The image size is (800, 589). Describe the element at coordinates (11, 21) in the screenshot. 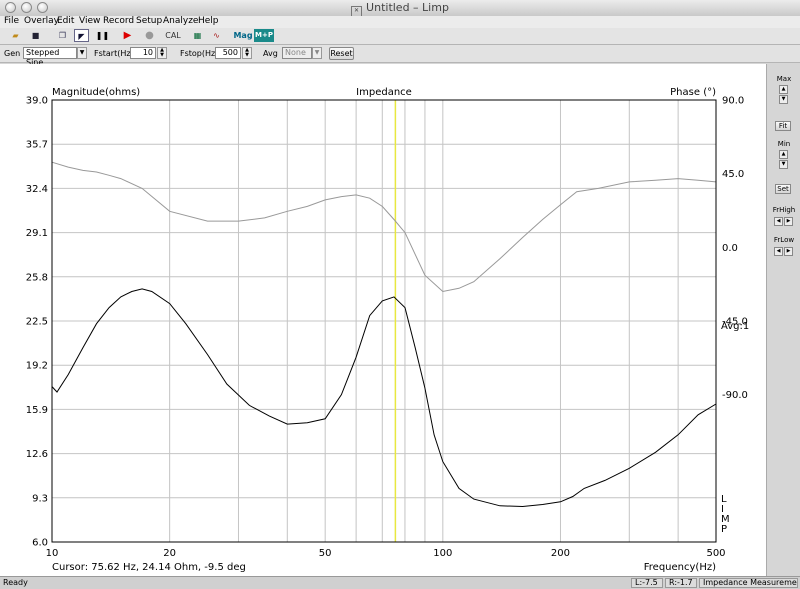

I see `menu-file: File` at that location.